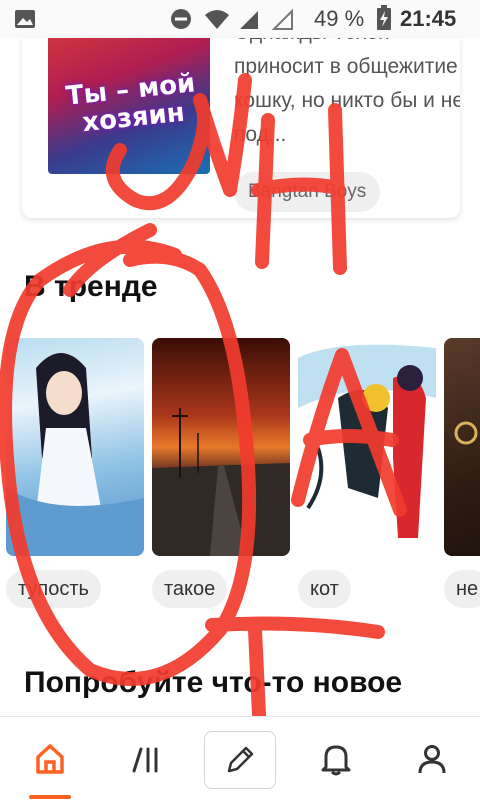 The width and height of the screenshot is (480, 800). What do you see at coordinates (181, 19) in the screenshot?
I see `do-not-disturb-icon` at bounding box center [181, 19].